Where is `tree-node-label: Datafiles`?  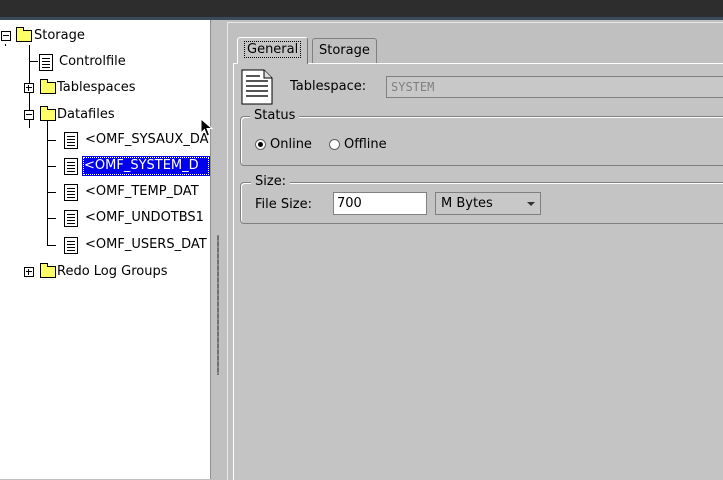
tree-node-label: Datafiles is located at coordinates (86, 114).